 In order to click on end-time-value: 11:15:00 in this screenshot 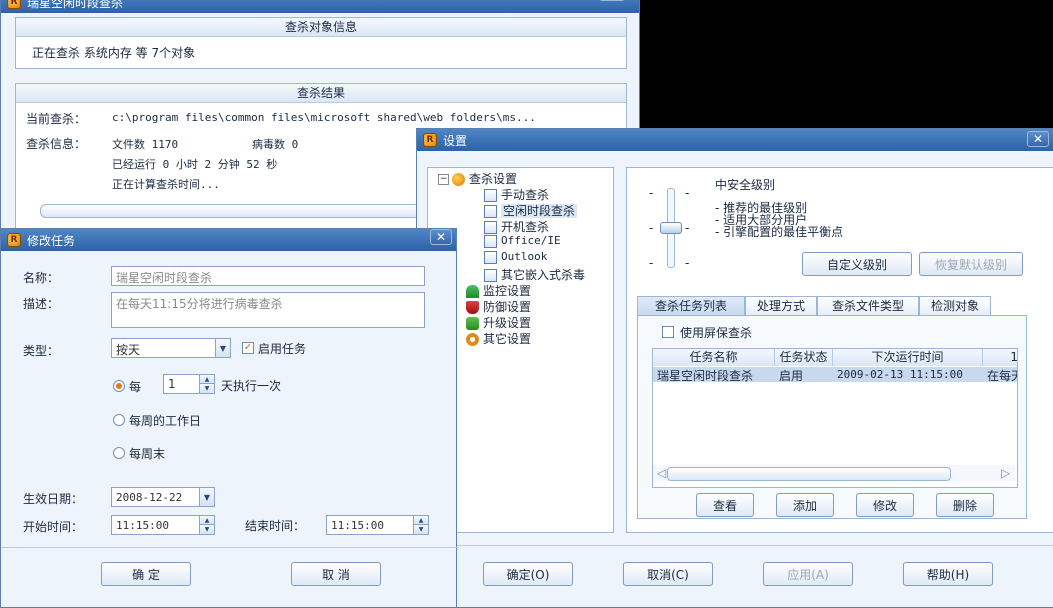, I will do `click(357, 525)`.